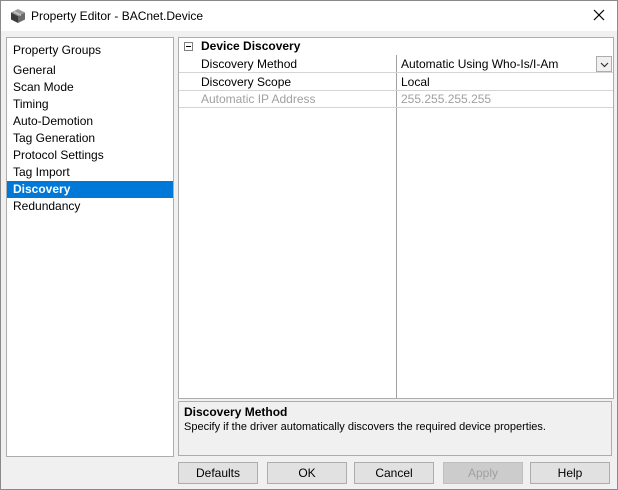 This screenshot has height=490, width=618. Describe the element at coordinates (90, 104) in the screenshot. I see `group-item-timing: Timing` at that location.